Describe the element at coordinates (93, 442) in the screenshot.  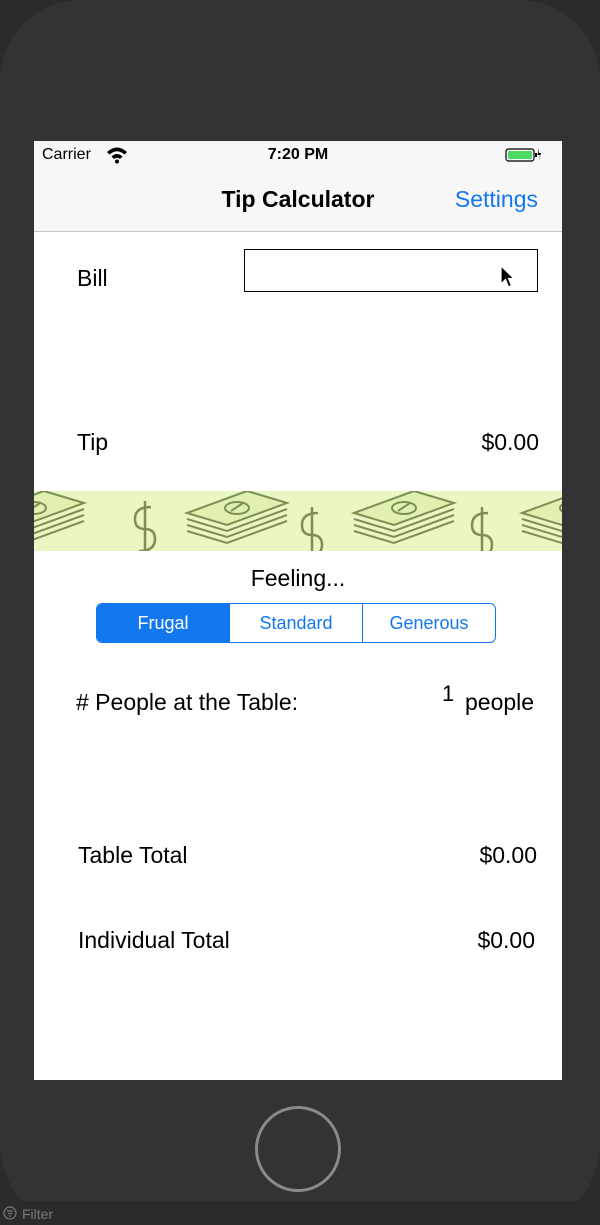
I see `tip-label: Tip` at that location.